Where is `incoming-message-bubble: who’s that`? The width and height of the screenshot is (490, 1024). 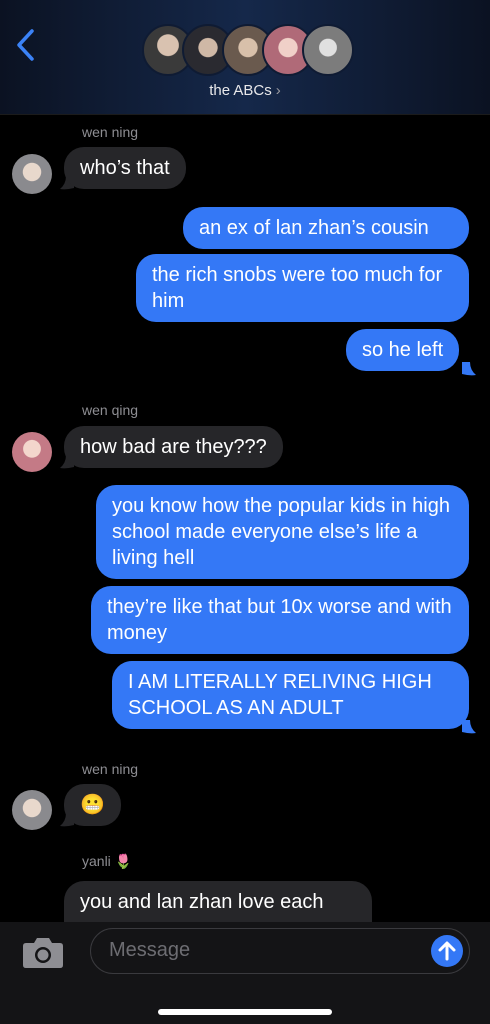 incoming-message-bubble: who’s that is located at coordinates (125, 168).